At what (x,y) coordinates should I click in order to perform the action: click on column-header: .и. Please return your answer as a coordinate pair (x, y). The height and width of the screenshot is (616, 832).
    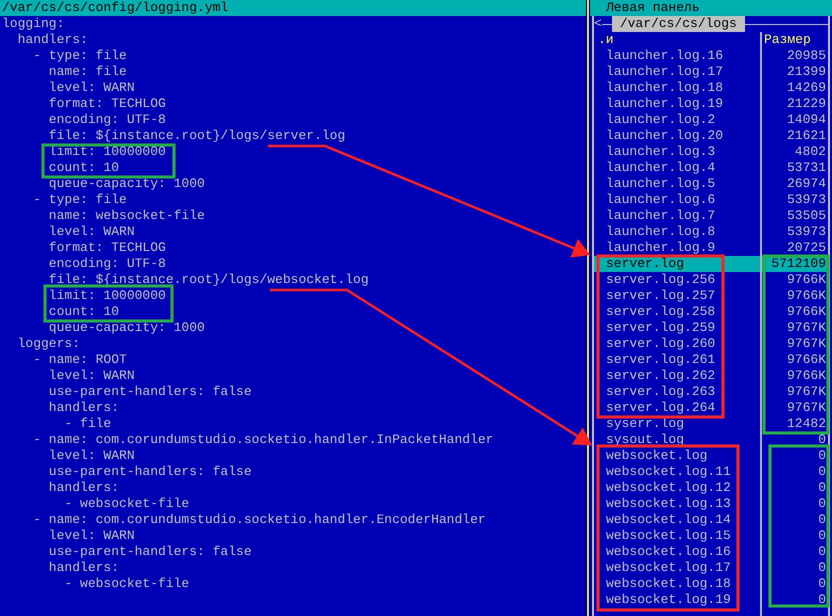
    Looking at the image, I should click on (606, 39).